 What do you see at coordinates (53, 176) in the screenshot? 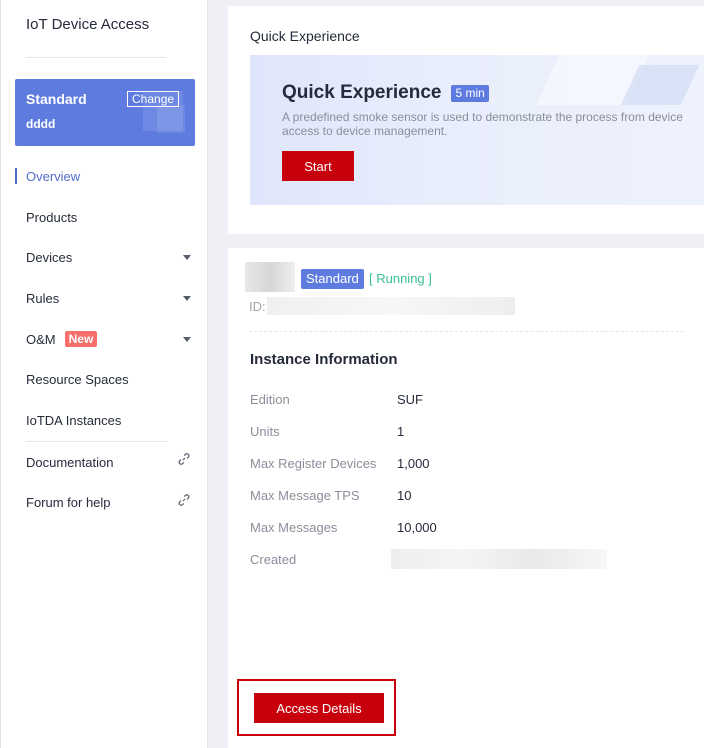
I see `sidebar-item-label: Overview` at bounding box center [53, 176].